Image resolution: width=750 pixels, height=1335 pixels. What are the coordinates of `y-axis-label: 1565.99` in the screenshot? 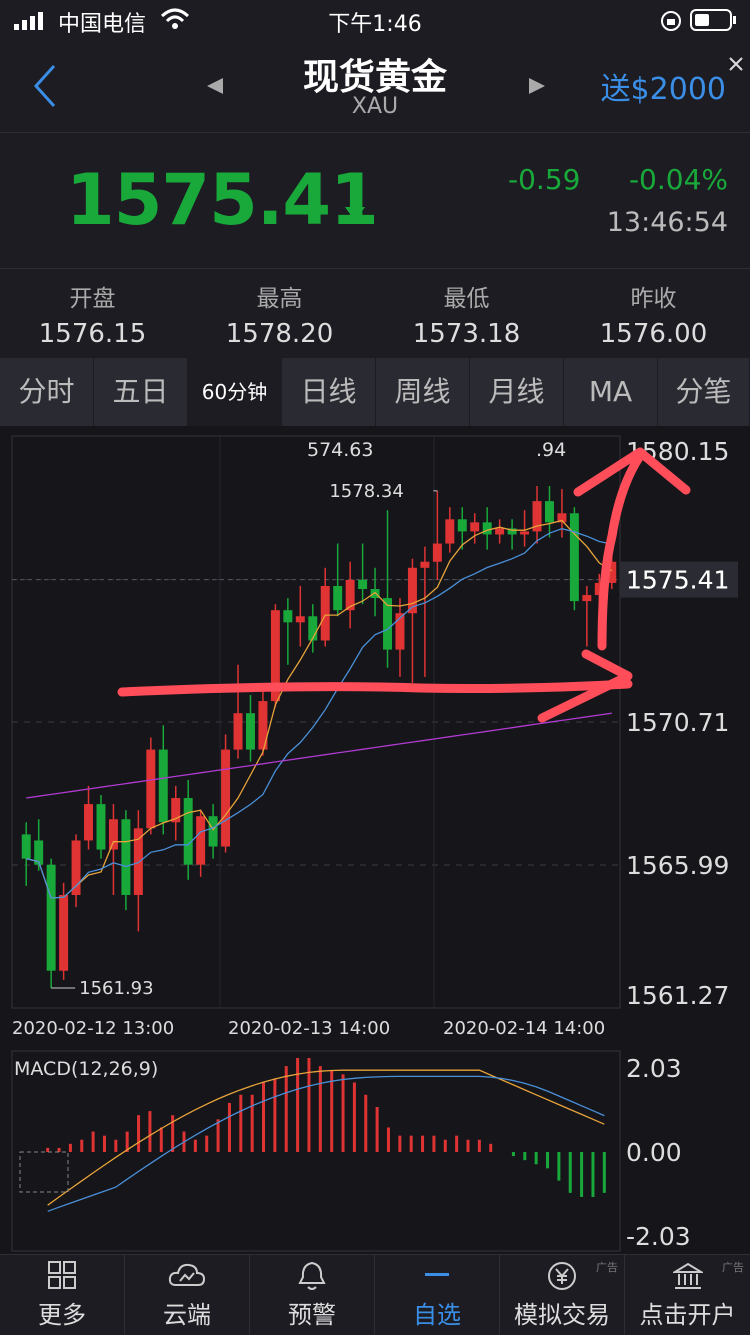 It's located at (677, 865).